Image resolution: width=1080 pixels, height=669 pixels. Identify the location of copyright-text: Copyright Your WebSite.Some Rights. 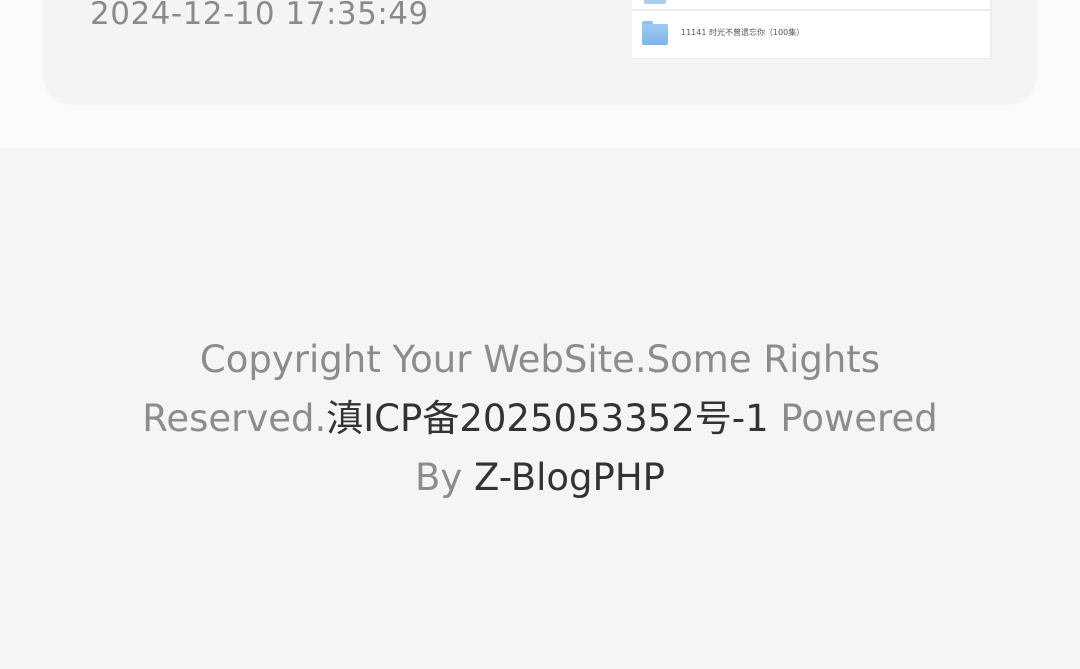
(540, 359).